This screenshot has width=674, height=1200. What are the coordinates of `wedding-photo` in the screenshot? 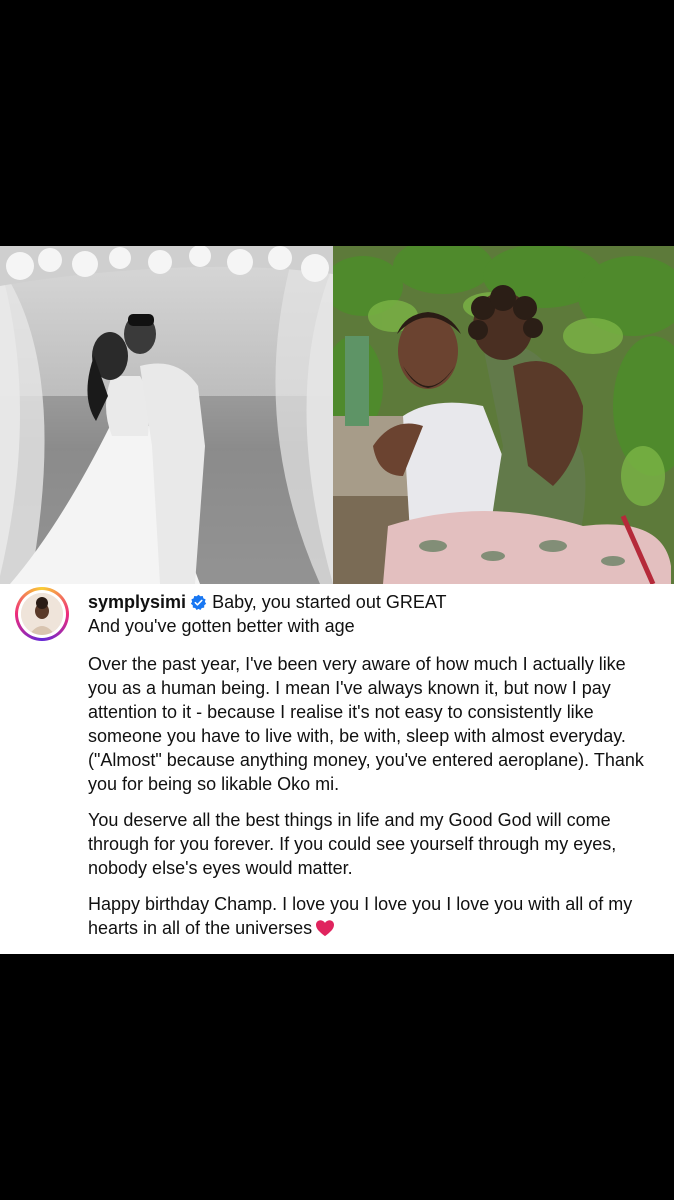 It's located at (166, 415).